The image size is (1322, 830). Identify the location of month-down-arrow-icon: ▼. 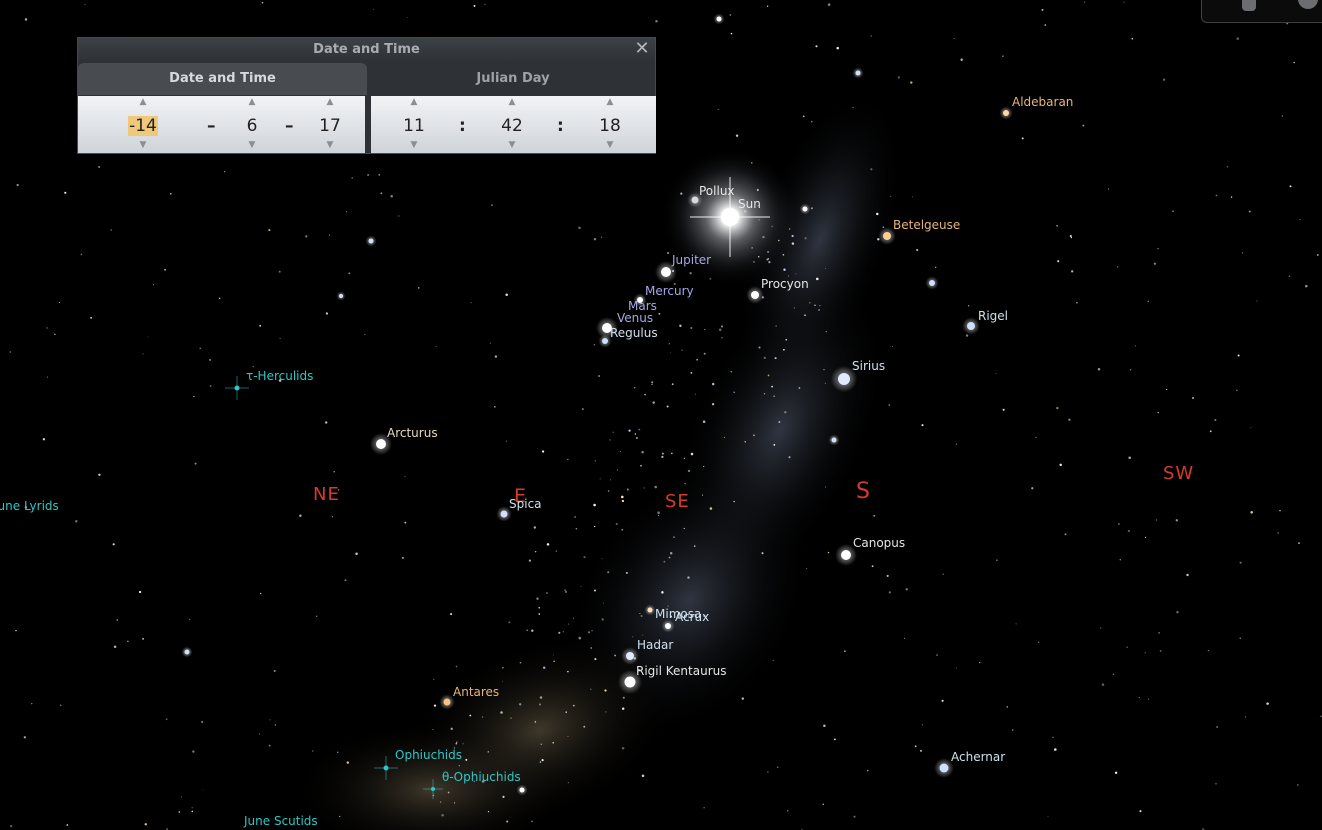
(252, 145).